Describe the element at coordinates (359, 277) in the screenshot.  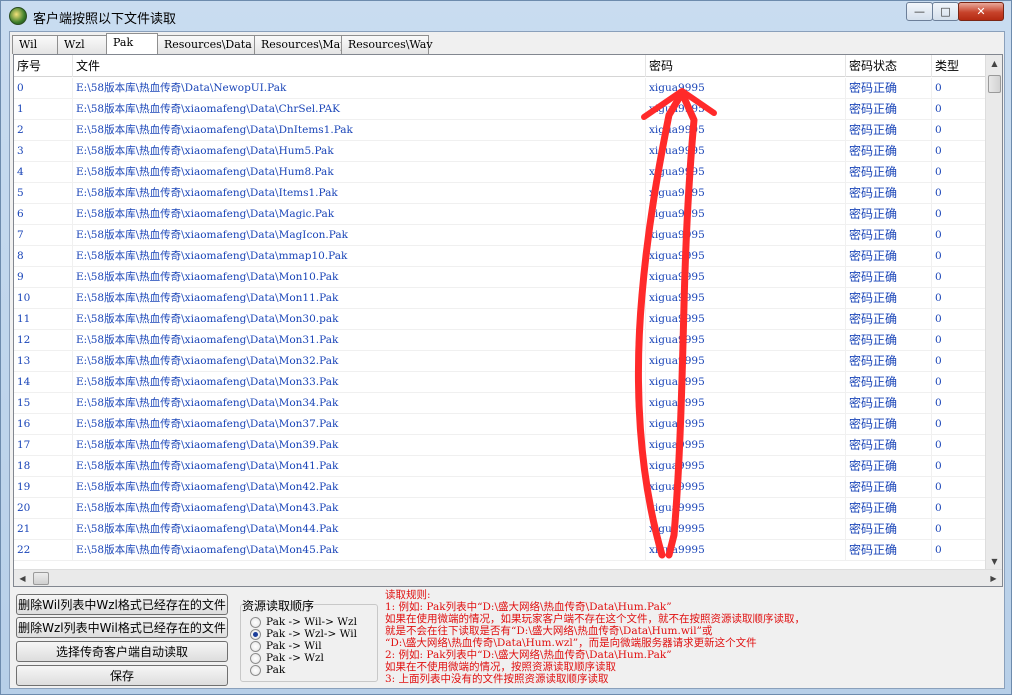
I see `row-file: E:\58版本库\热血传奇\xiaomafeng\Data\Mon10.Pak` at that location.